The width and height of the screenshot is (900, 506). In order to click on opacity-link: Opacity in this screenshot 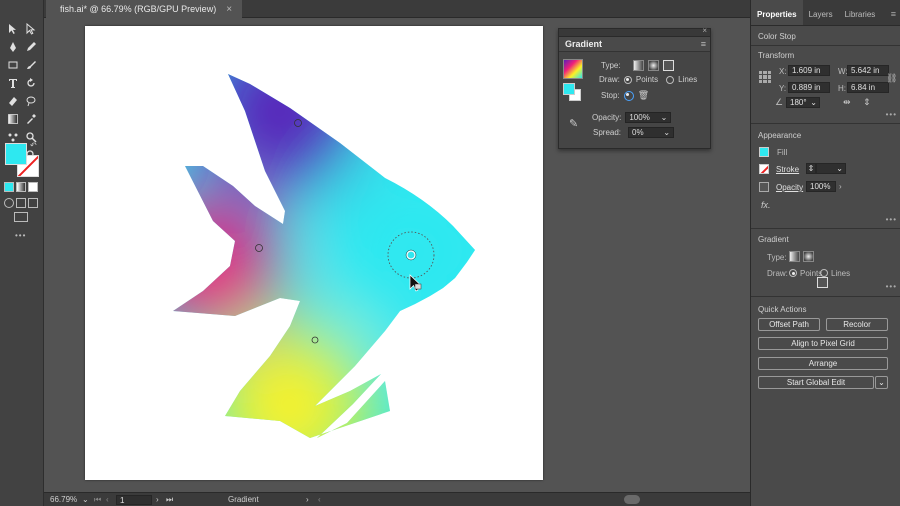, I will do `click(789, 187)`.